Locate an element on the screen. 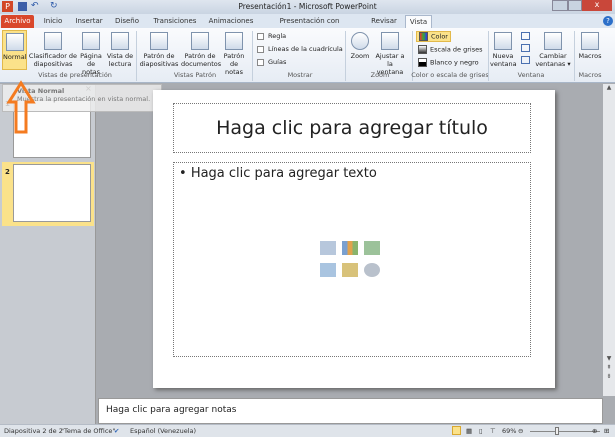 The image size is (615, 437). tab-vista: Vista is located at coordinates (418, 21).